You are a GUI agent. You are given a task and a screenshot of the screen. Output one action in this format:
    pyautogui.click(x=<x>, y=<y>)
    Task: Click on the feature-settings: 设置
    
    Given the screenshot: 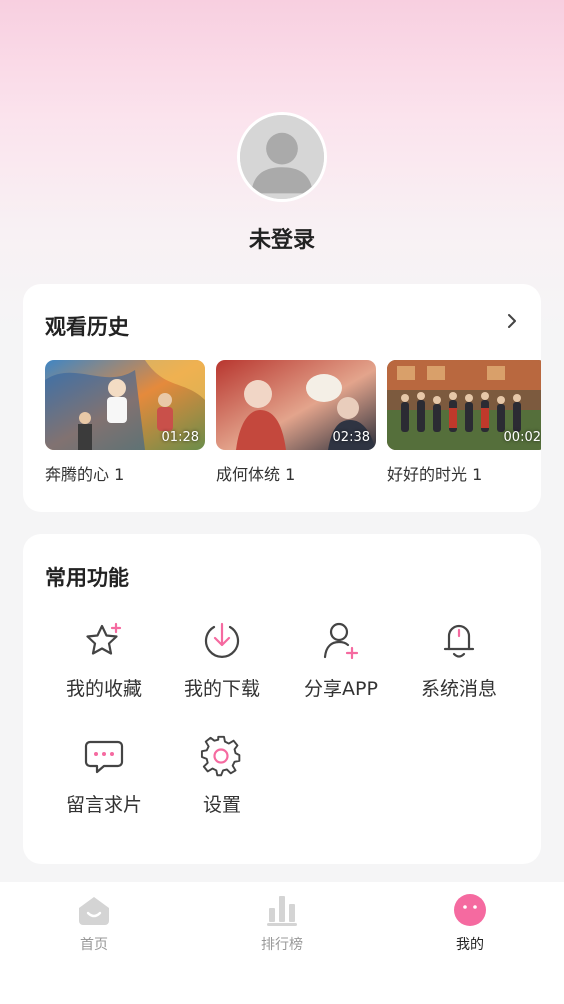 What is the action you would take?
    pyautogui.click(x=222, y=775)
    